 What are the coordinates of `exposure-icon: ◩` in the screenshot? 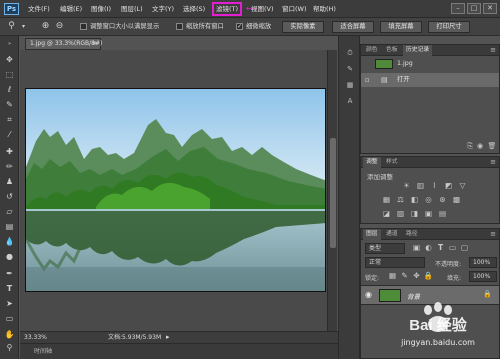 It's located at (448, 186).